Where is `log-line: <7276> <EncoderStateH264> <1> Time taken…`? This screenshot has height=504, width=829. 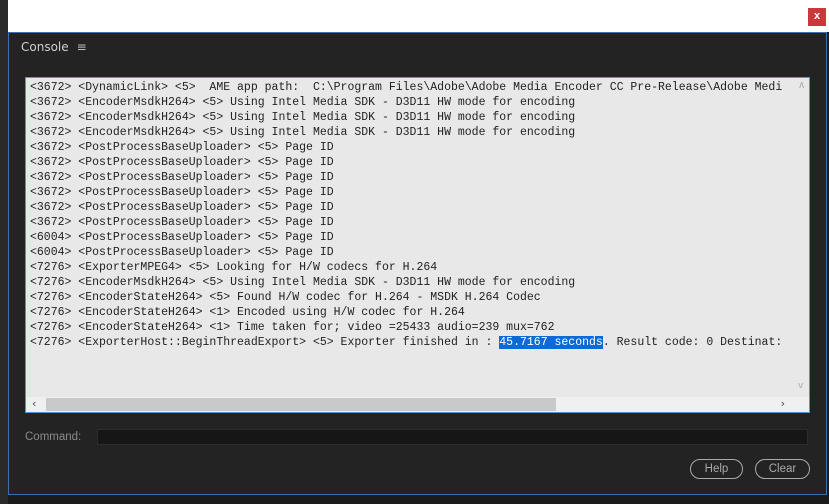 log-line: <7276> <EncoderStateH264> <1> Time taken… is located at coordinates (292, 327).